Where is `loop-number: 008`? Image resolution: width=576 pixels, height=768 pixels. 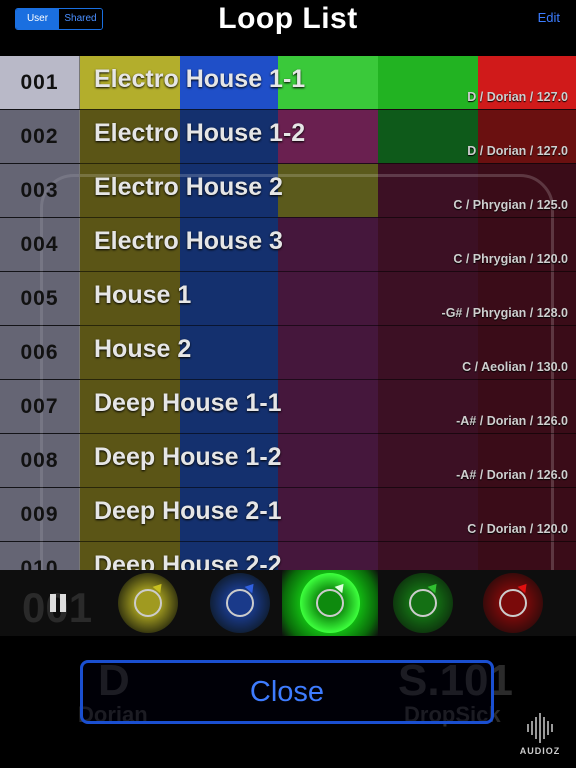 loop-number: 008 is located at coordinates (40, 460).